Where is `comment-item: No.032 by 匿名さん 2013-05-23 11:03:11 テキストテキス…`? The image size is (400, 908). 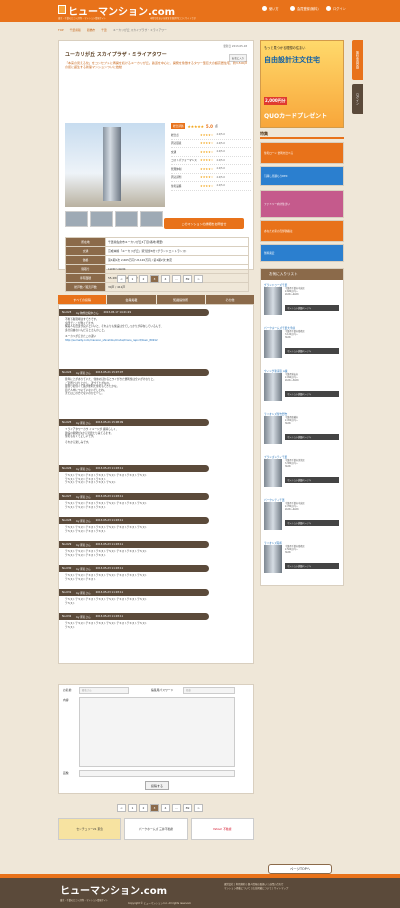 comment-item: No.032 by 匿名さん 2013-05-23 11:03:11 テキストテキス… is located at coordinates (157, 622).